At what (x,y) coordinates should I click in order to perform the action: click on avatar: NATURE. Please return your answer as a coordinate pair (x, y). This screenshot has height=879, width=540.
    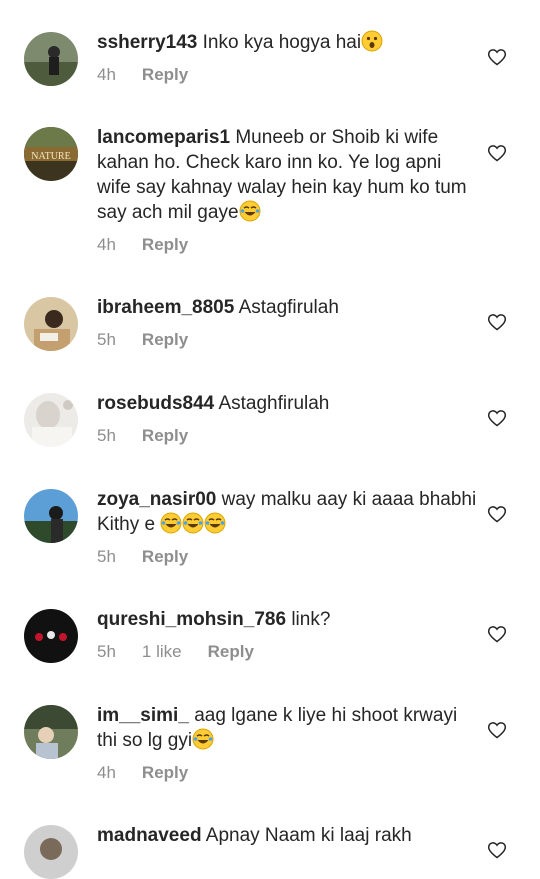
    Looking at the image, I should click on (51, 154).